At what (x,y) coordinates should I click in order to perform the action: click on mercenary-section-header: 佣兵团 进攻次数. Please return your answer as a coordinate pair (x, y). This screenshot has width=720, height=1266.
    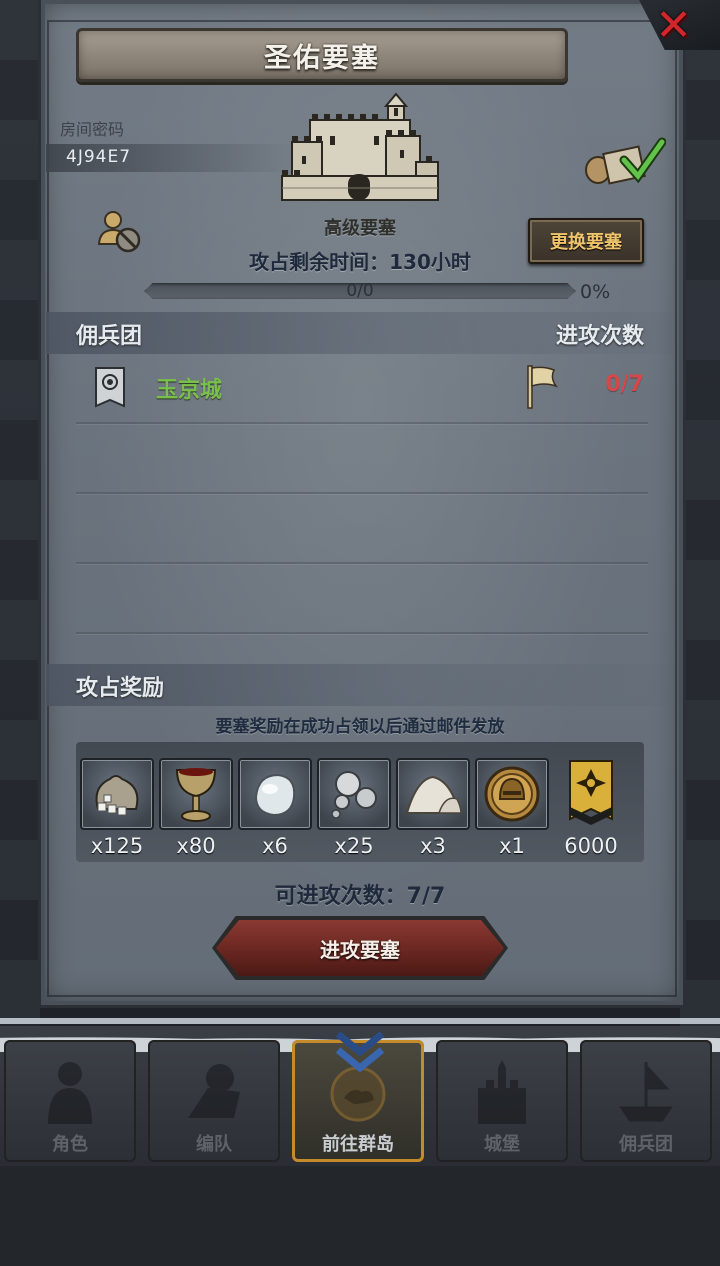
    Looking at the image, I should click on (360, 333).